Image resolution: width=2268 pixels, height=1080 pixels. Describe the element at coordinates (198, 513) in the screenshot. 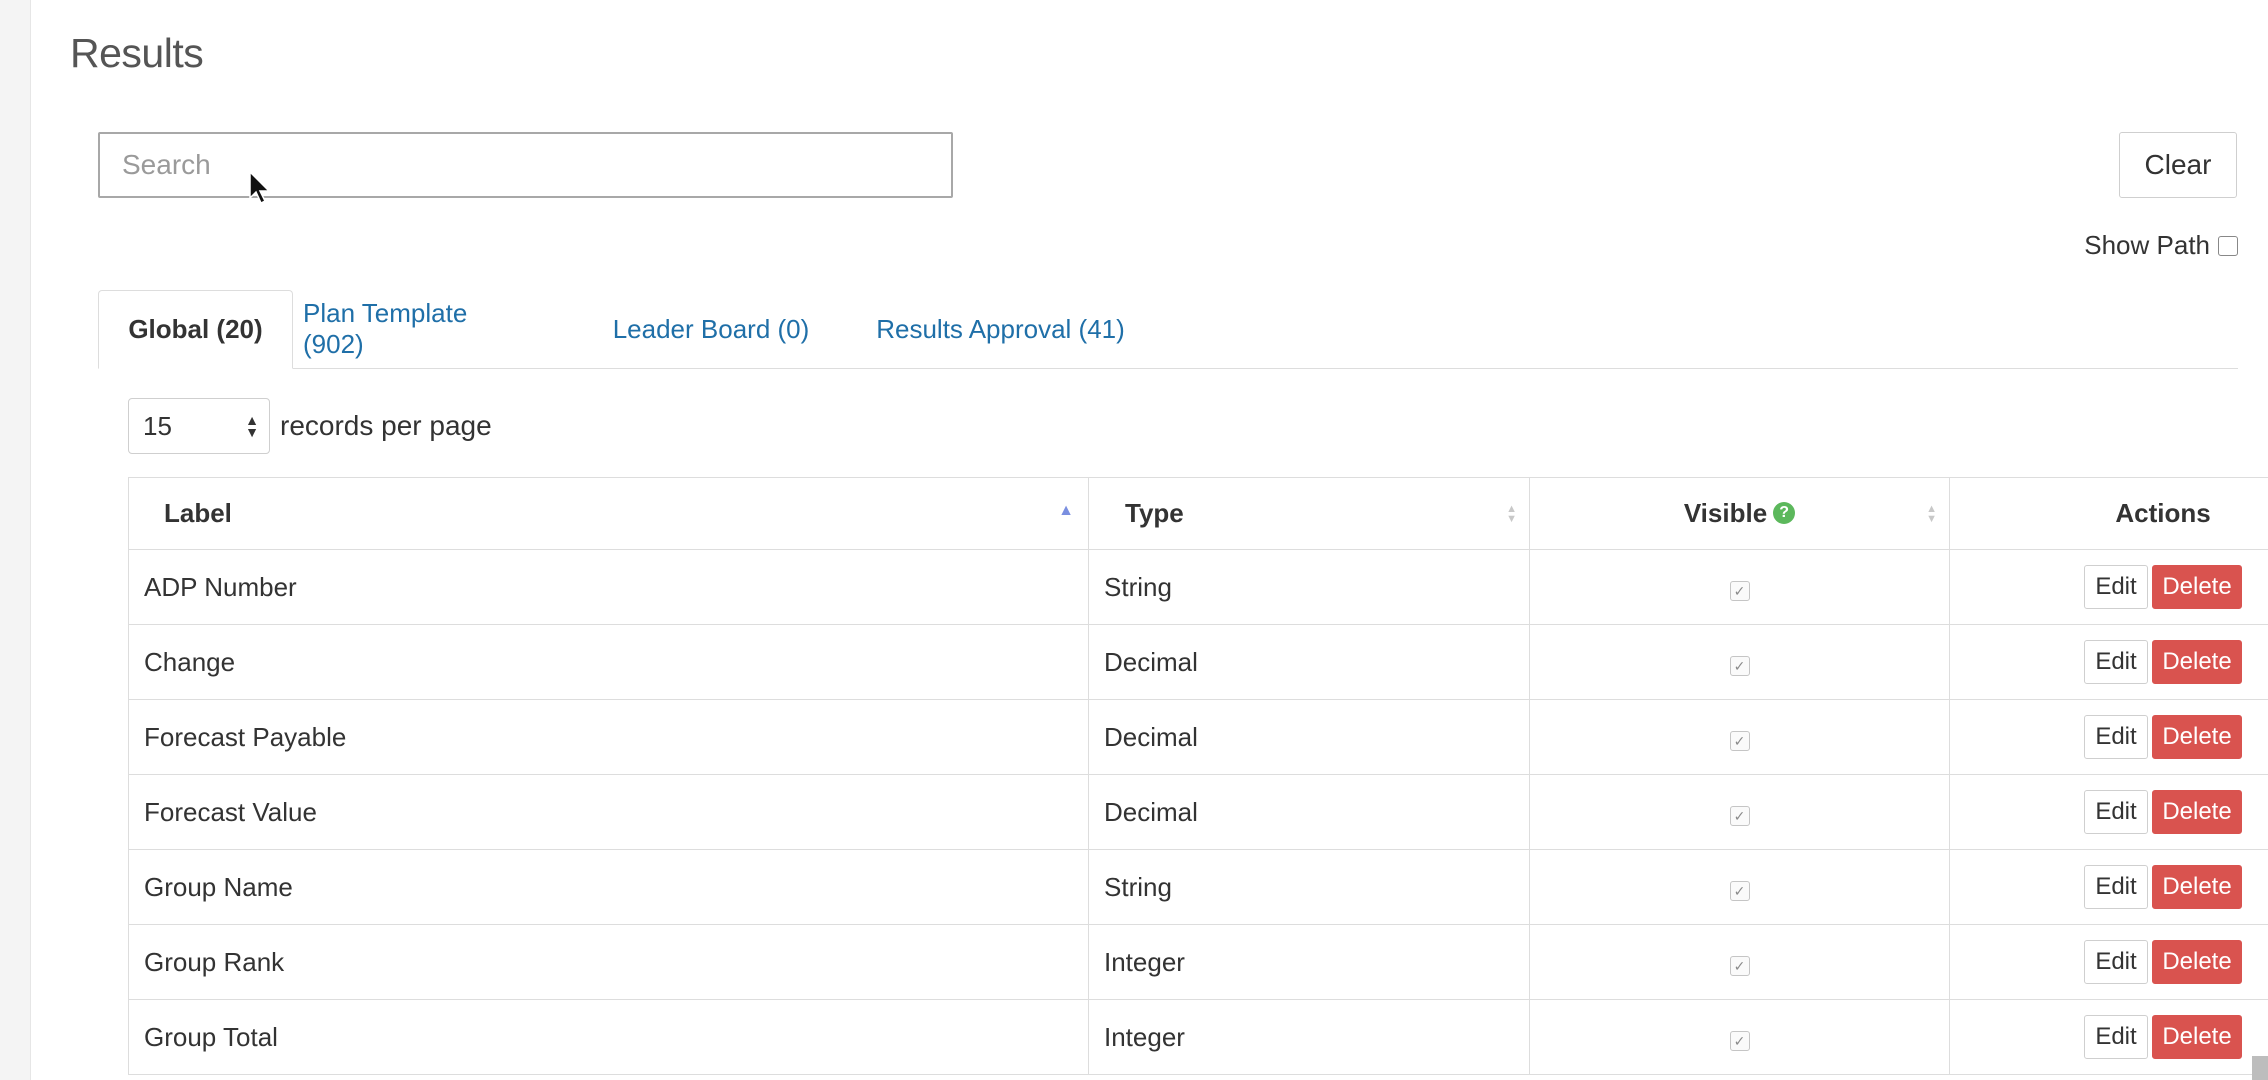

I see `column-header-text: Label` at that location.